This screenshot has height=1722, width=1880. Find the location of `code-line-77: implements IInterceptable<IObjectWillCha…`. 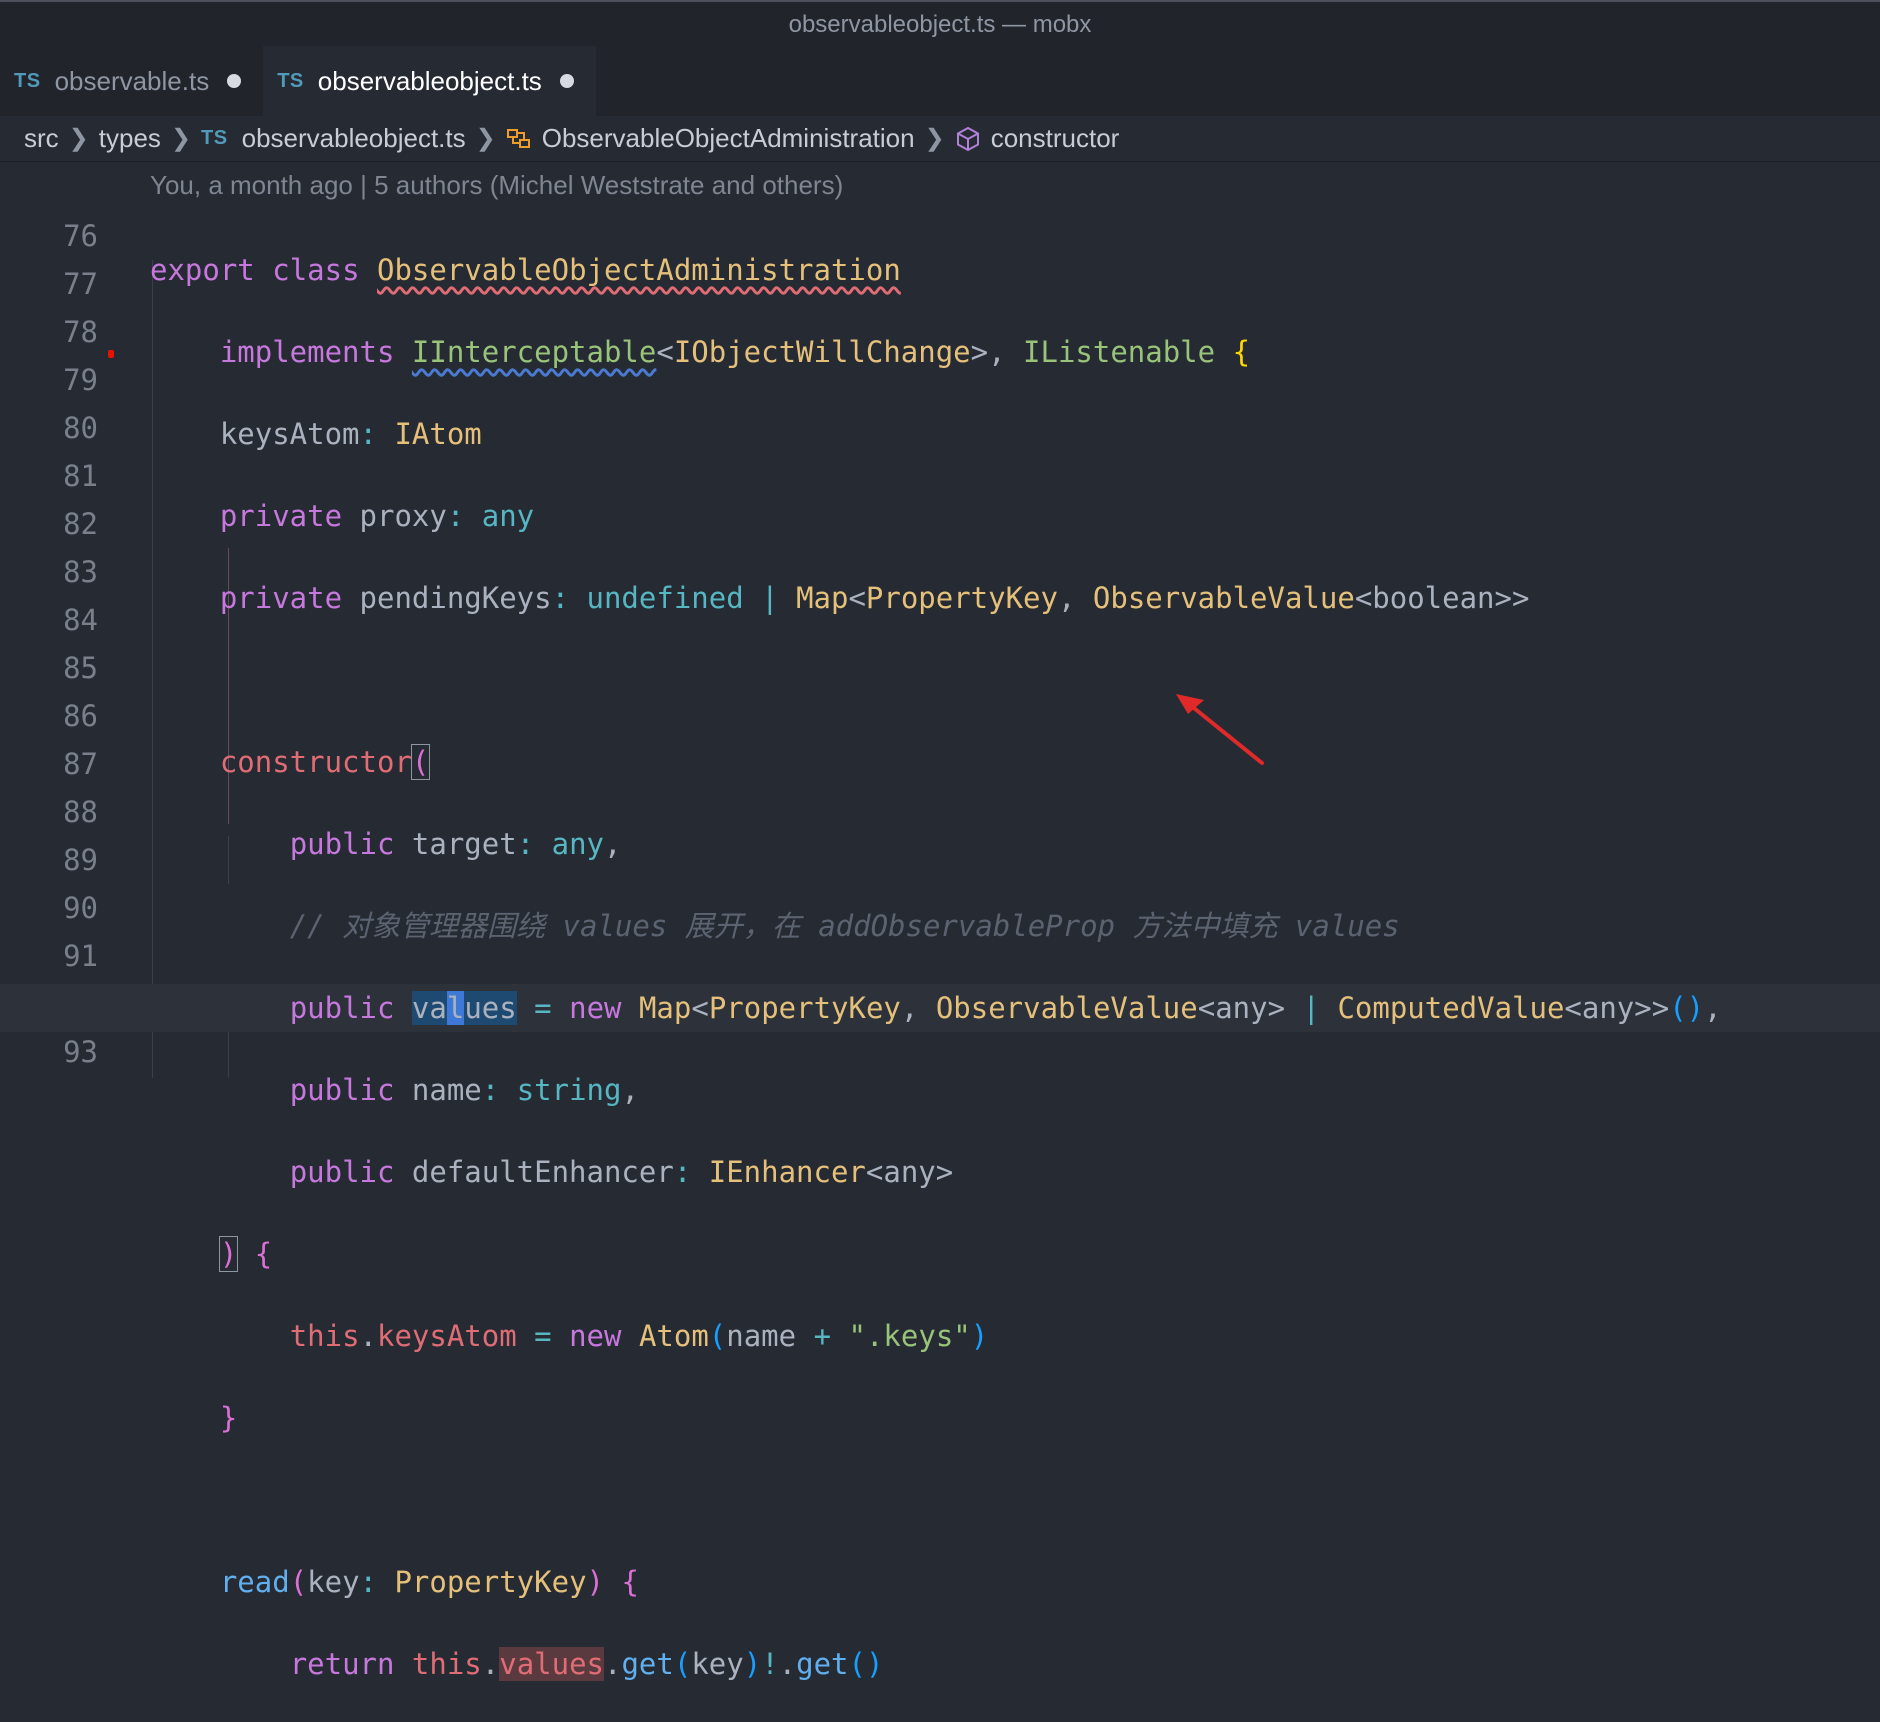

code-line-77: implements IInterceptable<IObjectWillCha… is located at coordinates (1015, 352).